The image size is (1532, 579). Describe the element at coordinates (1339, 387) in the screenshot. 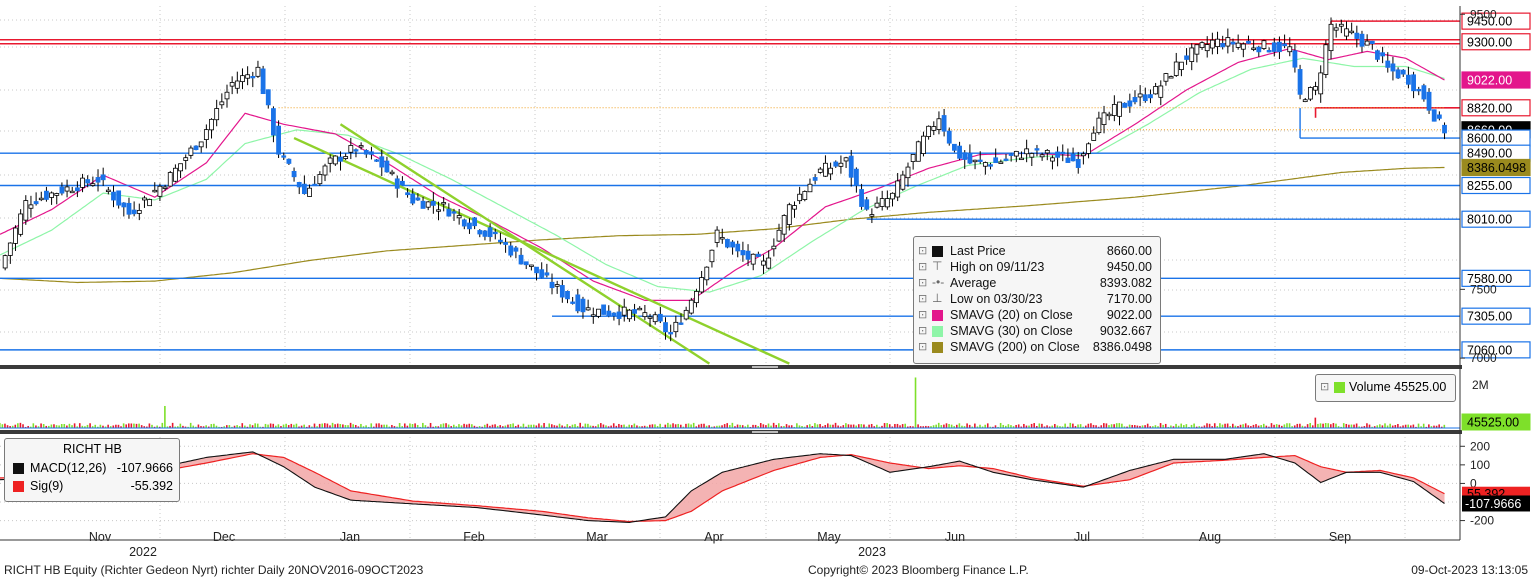

I see `volume-swatch` at that location.